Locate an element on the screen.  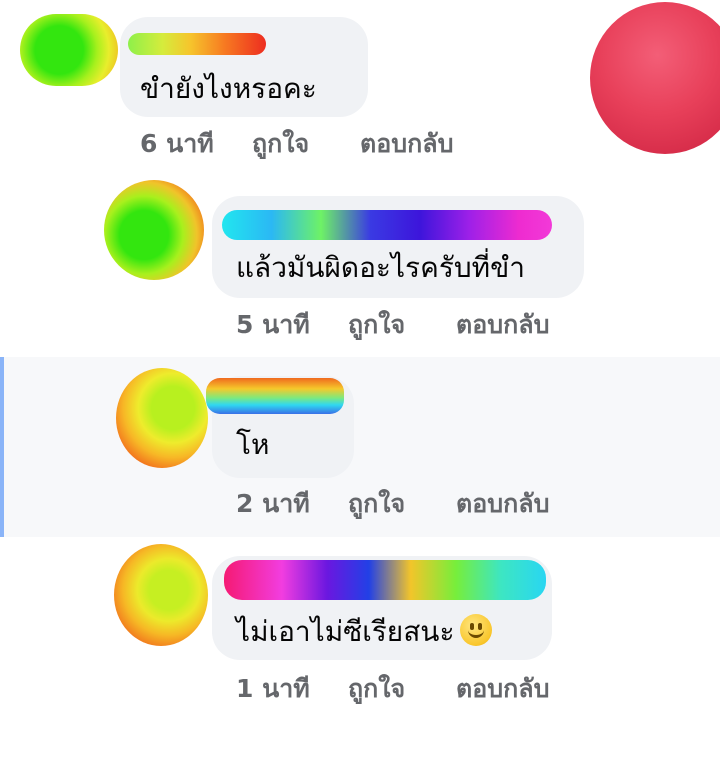
comment-time: 2 นาที is located at coordinates (273, 503).